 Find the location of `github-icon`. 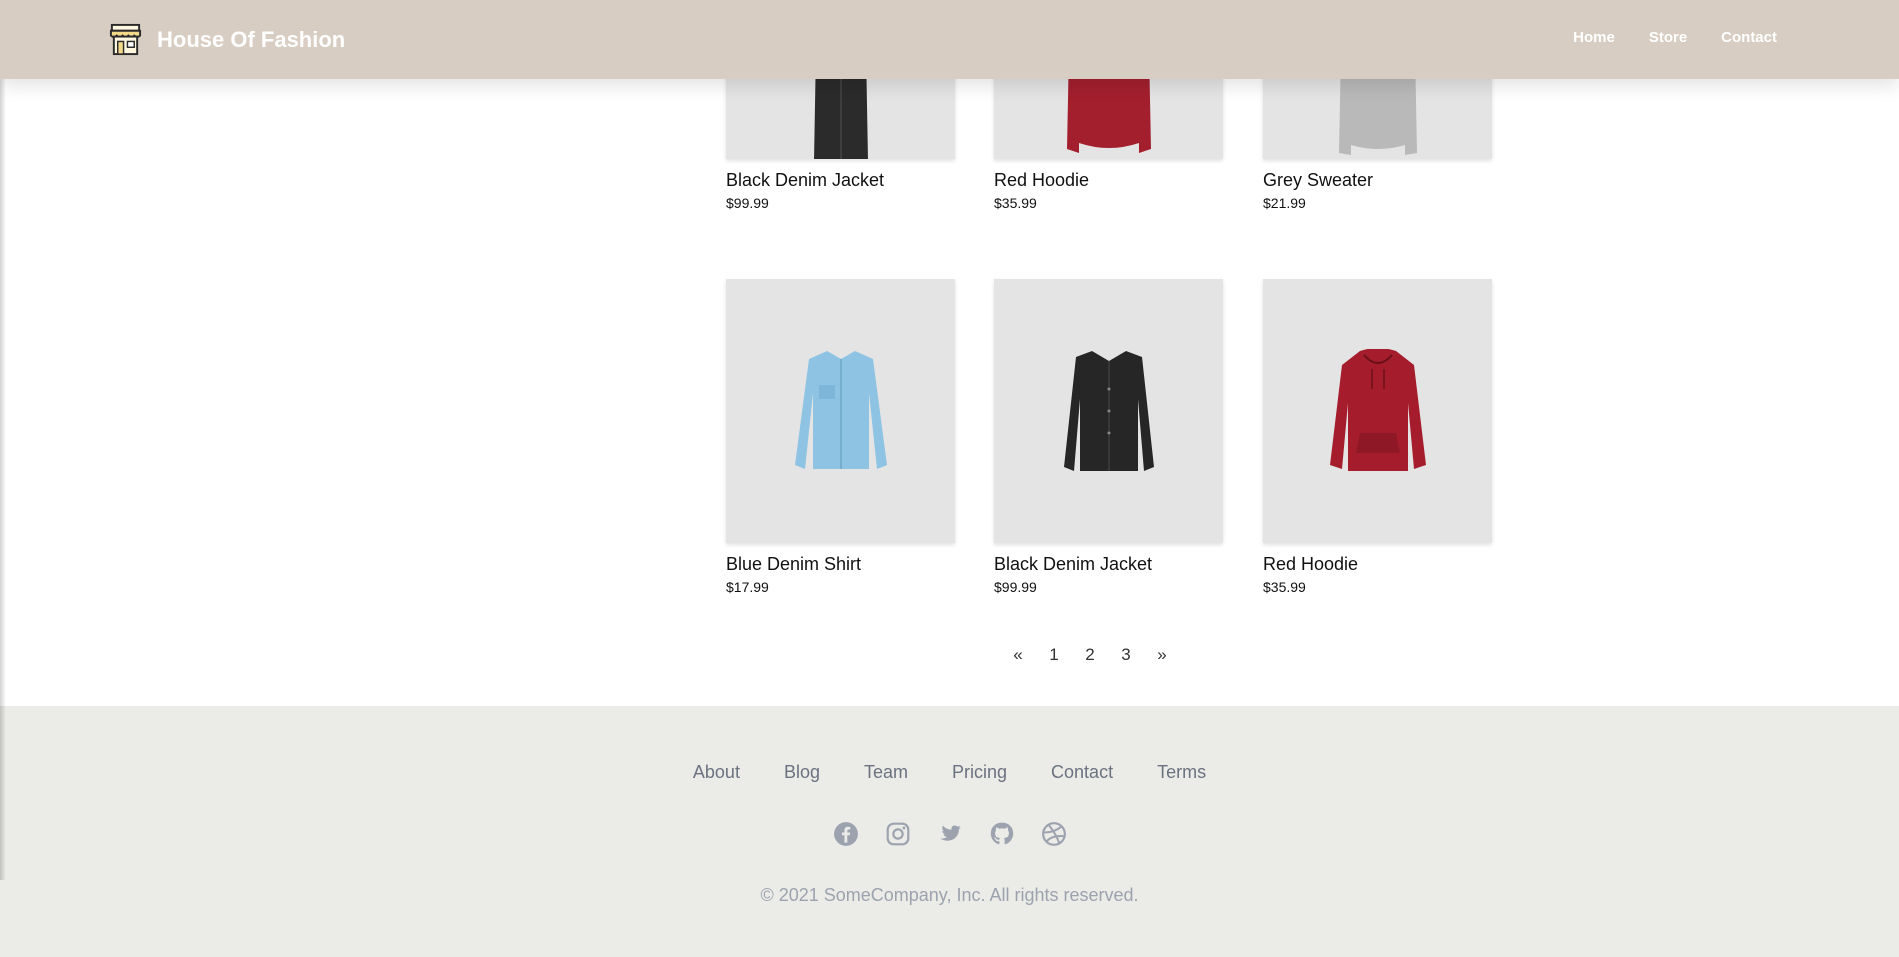

github-icon is located at coordinates (1002, 834).